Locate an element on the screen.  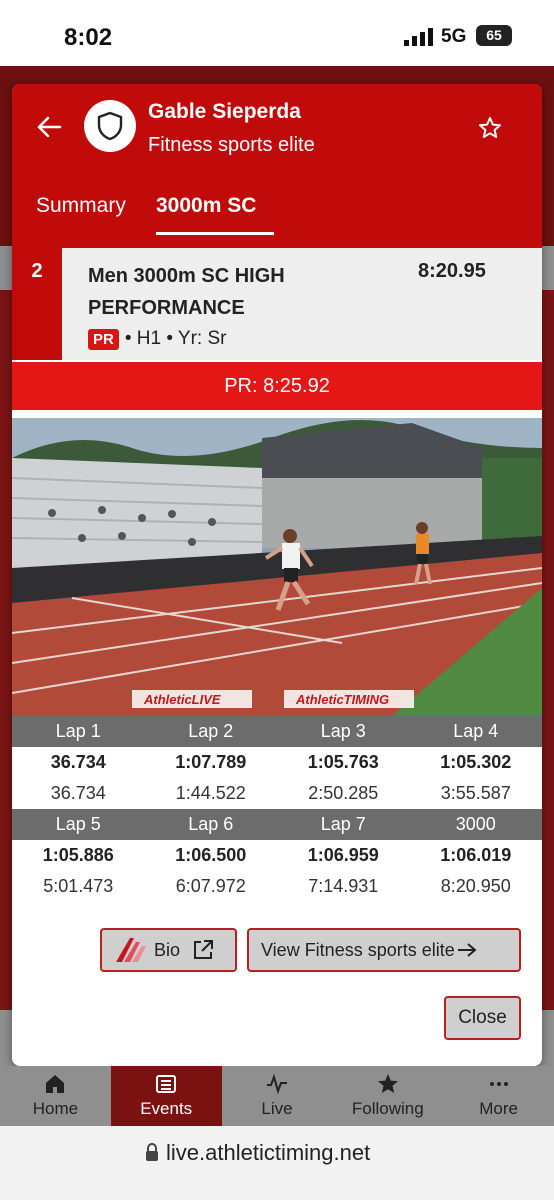
split-lap-time: 1:06.500 is located at coordinates (211, 855).